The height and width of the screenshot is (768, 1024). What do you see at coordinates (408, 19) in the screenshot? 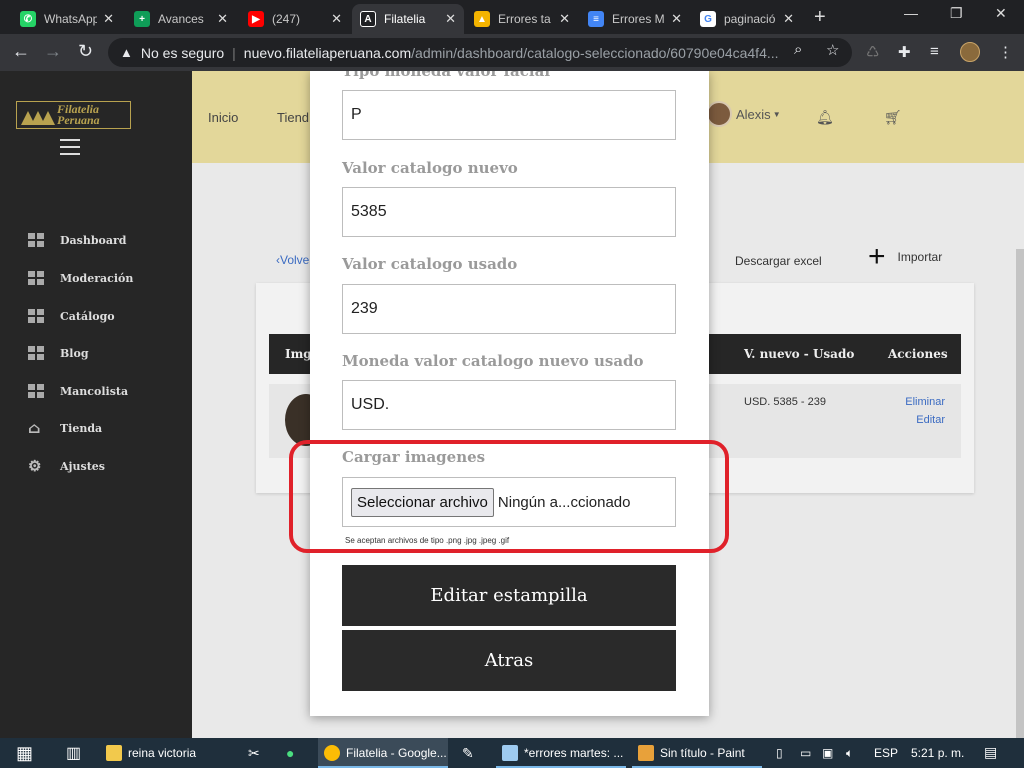
I see `tab-filatelia: A Filatelia ✕` at bounding box center [408, 19].